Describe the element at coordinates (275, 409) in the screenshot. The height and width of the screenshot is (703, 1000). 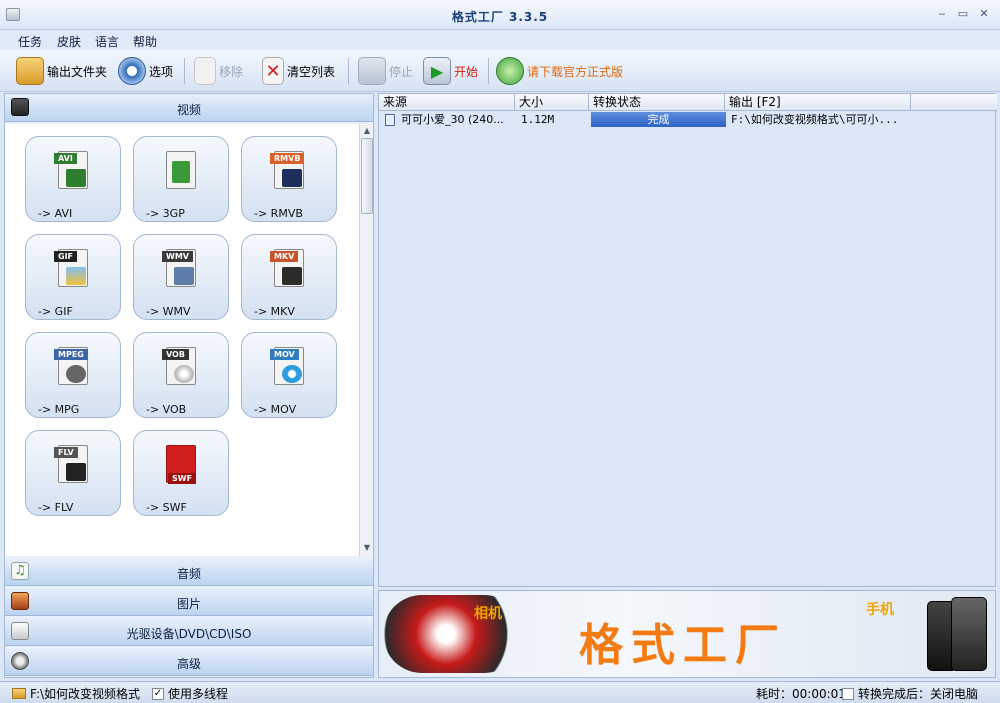
I see `format-label: -> MOV` at that location.